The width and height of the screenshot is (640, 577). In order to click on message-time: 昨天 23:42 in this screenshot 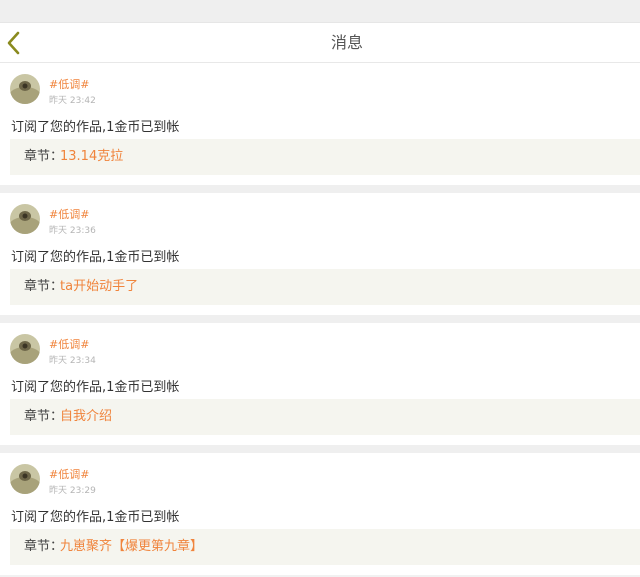, I will do `click(72, 101)`.